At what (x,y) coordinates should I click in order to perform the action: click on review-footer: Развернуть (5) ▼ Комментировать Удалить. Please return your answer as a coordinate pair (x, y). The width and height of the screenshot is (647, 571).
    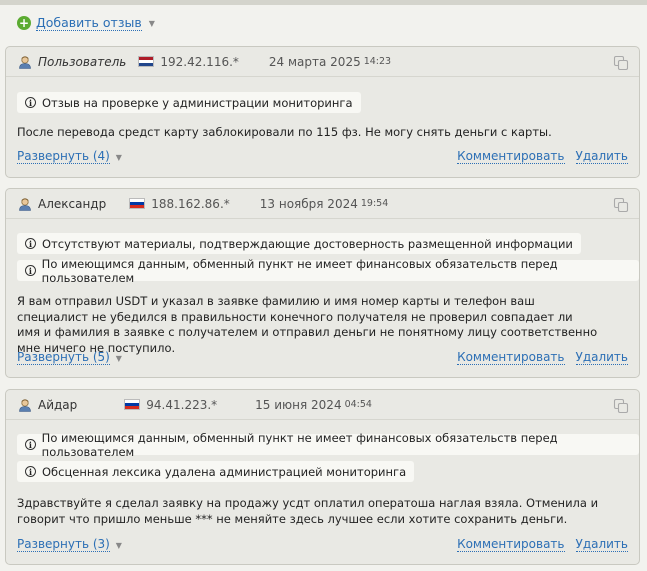
    Looking at the image, I should click on (322, 358).